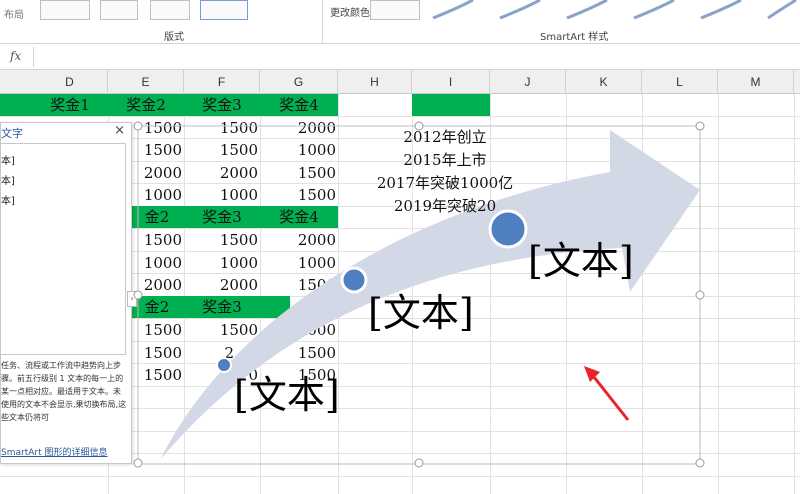 The width and height of the screenshot is (800, 494). What do you see at coordinates (445, 206) in the screenshot?
I see `year-line: 2019年突破20` at bounding box center [445, 206].